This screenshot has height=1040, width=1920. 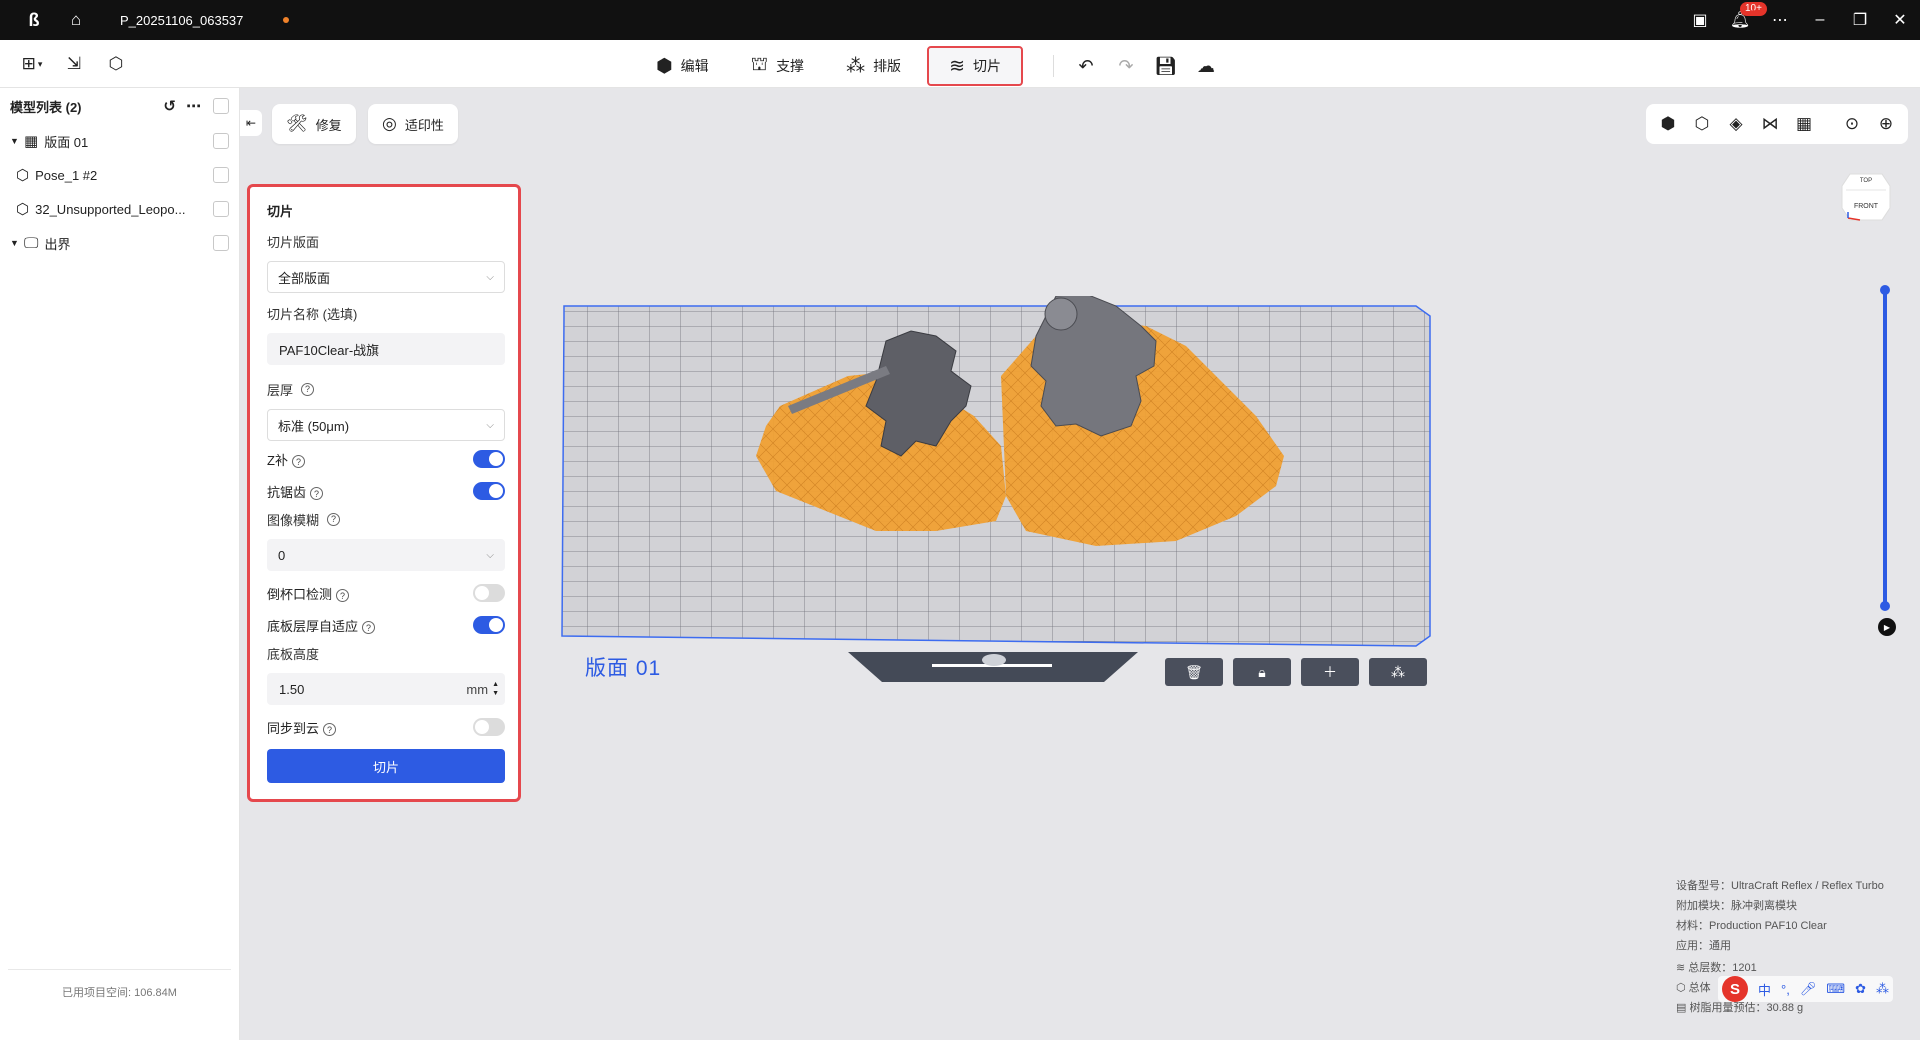 What do you see at coordinates (1820, 20) in the screenshot?
I see `minimize-icon: –` at bounding box center [1820, 20].